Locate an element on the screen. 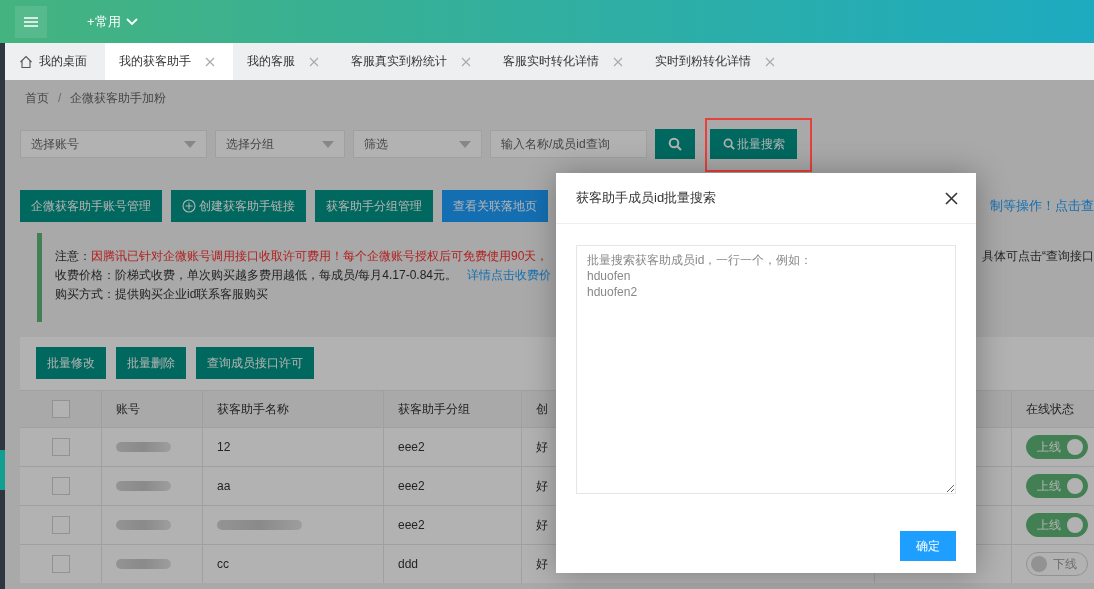 The image size is (1094, 589). table-cell: cc is located at coordinates (293, 563).